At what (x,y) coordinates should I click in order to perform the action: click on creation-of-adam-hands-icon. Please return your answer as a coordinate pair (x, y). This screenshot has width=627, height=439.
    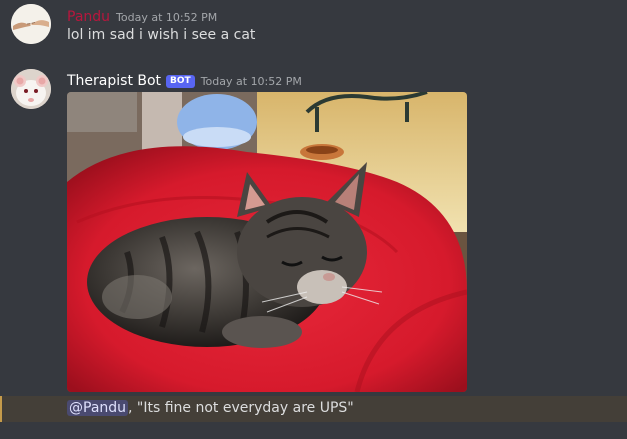
    Looking at the image, I should click on (31, 24).